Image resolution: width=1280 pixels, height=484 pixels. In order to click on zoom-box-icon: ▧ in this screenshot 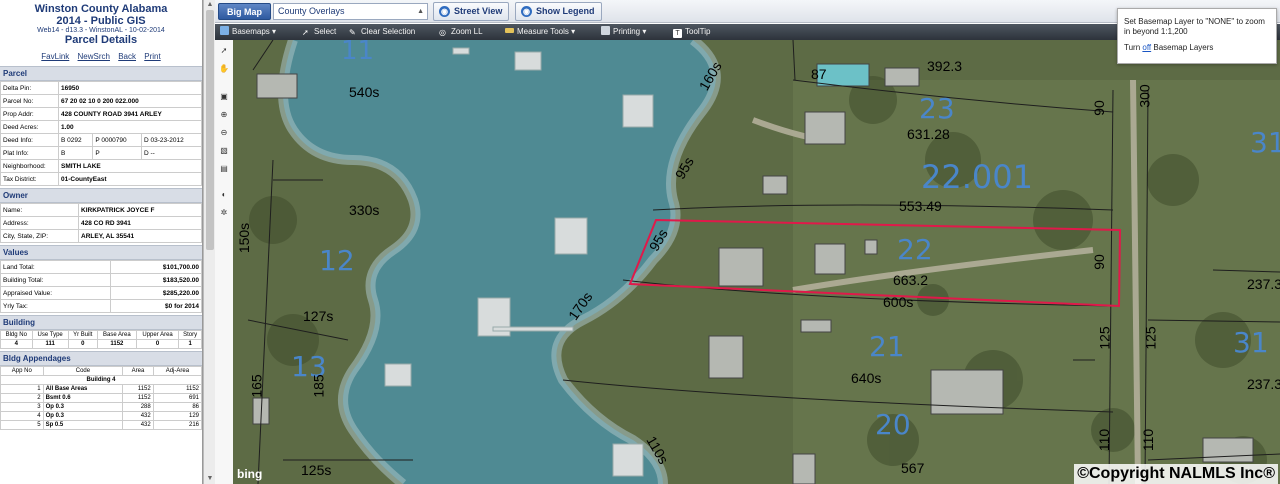, I will do `click(224, 151)`.